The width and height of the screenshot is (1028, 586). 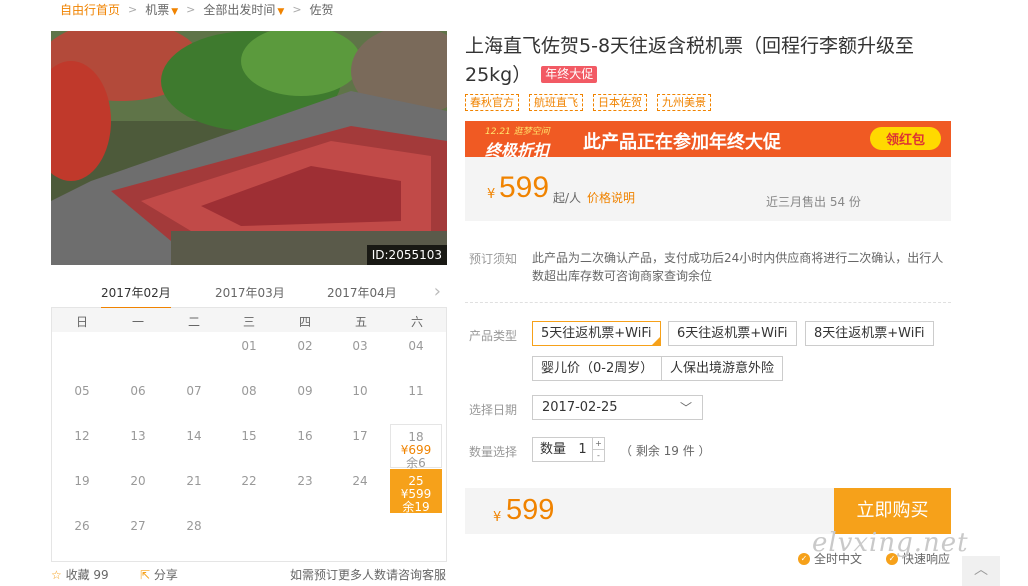 What do you see at coordinates (517, 149) in the screenshot?
I see `banner-big-text: 终极折扣` at bounding box center [517, 149].